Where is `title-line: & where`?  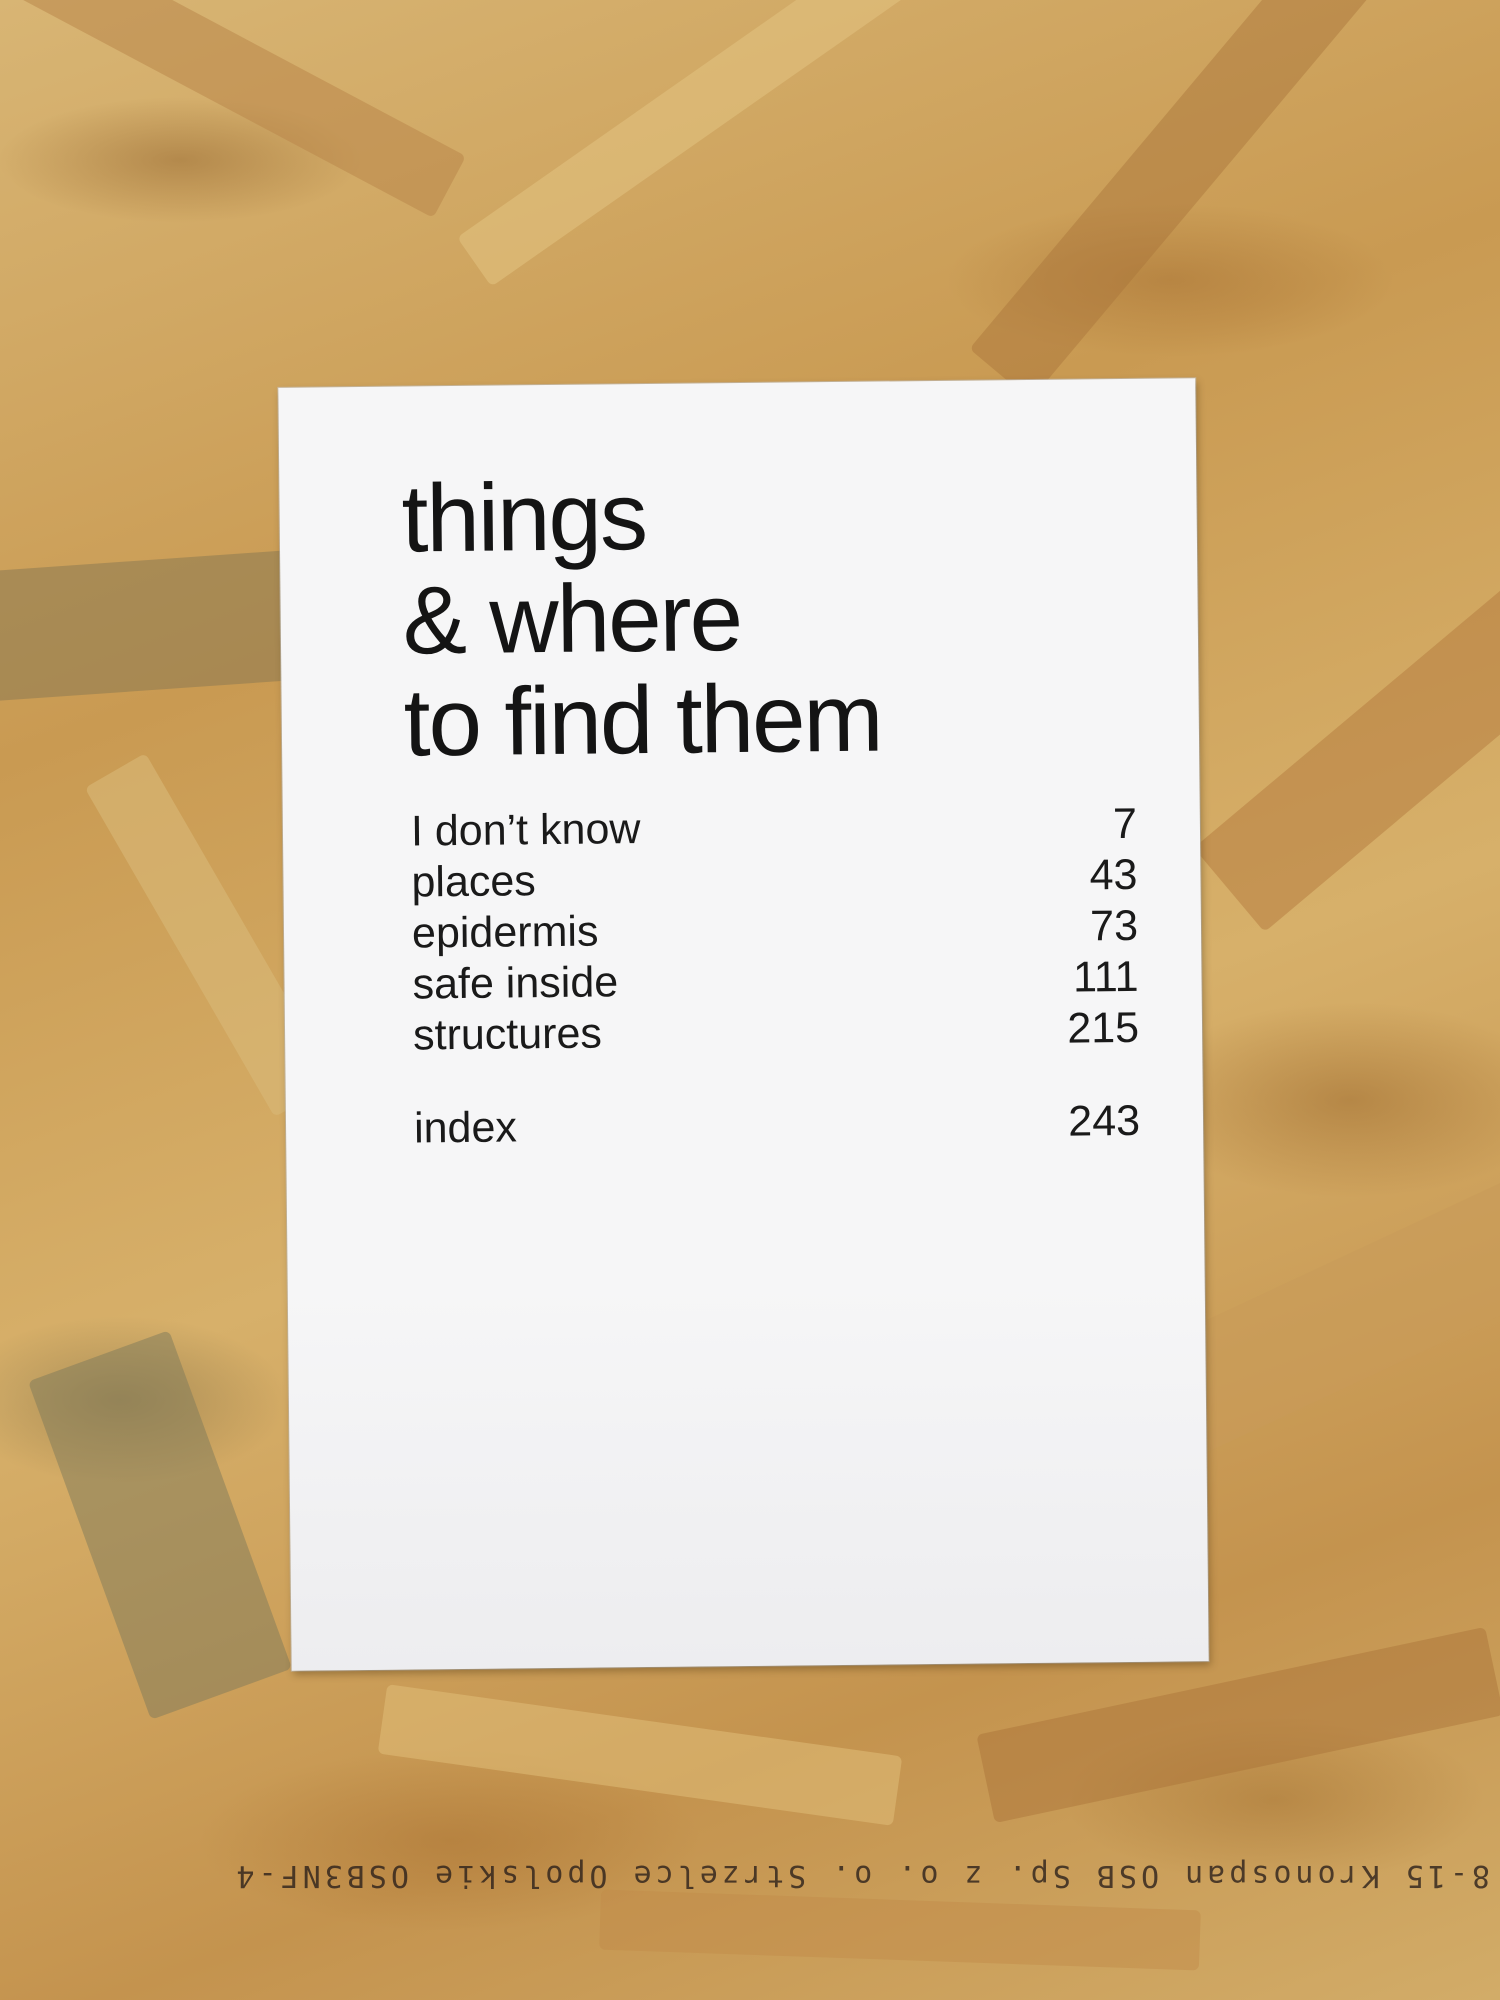 title-line: & where is located at coordinates (572, 619).